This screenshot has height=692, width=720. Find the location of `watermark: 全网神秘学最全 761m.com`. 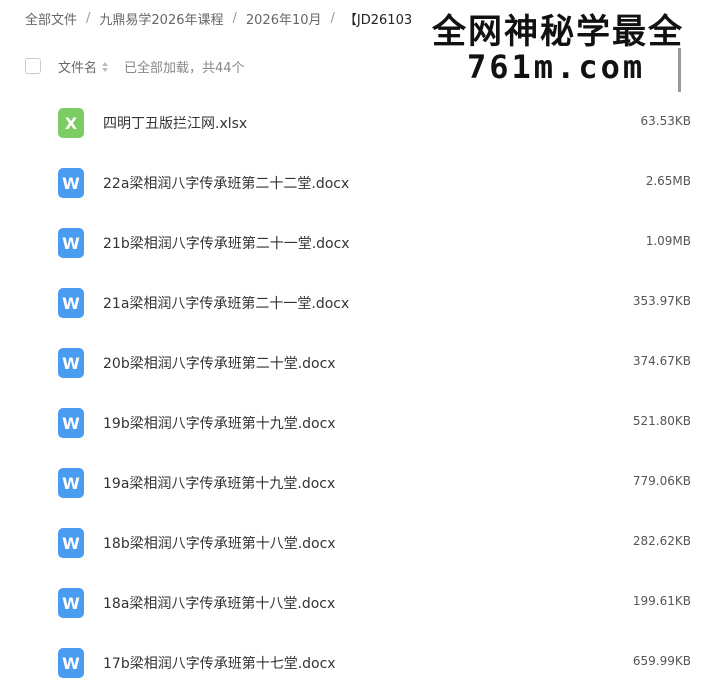

watermark: 全网神秘学最全 761m.com is located at coordinates (571, 47).